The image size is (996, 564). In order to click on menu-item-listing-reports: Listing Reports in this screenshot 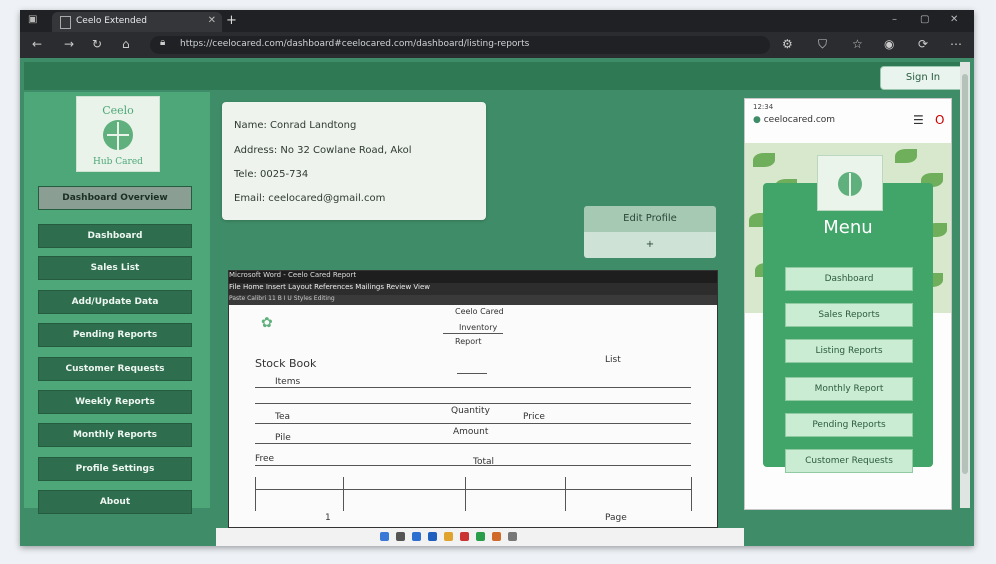, I will do `click(849, 351)`.